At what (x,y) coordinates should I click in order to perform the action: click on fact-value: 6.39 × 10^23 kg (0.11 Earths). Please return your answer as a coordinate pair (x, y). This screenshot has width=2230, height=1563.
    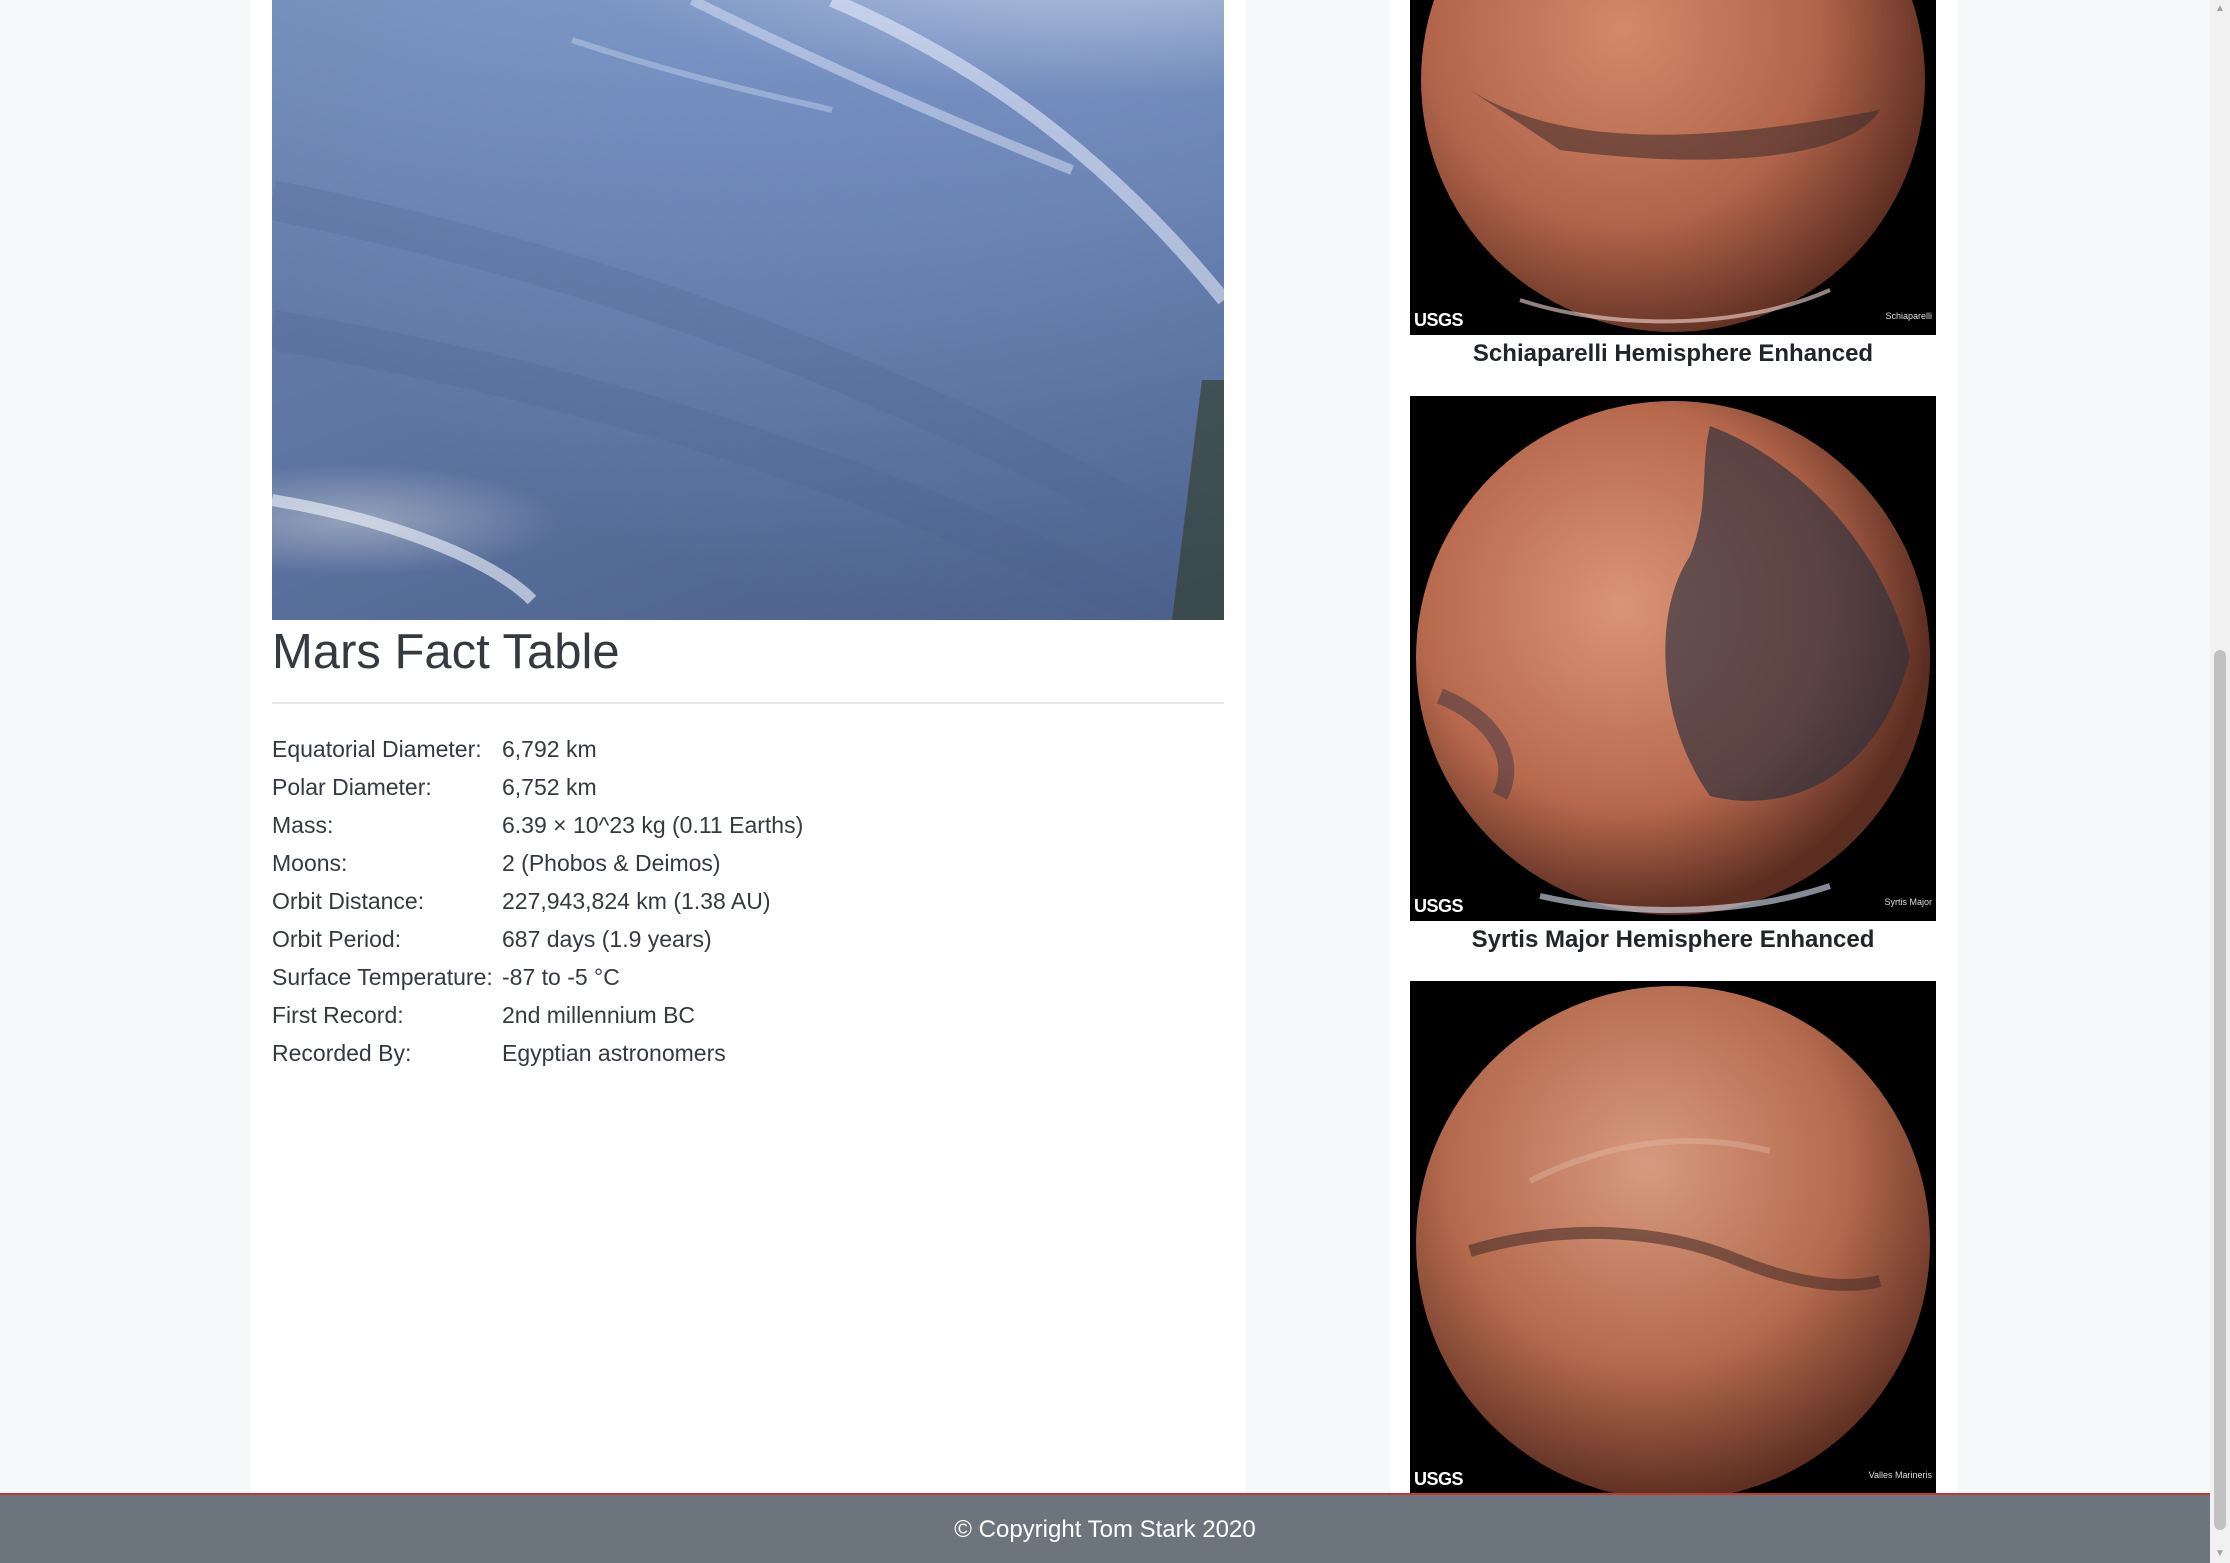
    Looking at the image, I should click on (653, 824).